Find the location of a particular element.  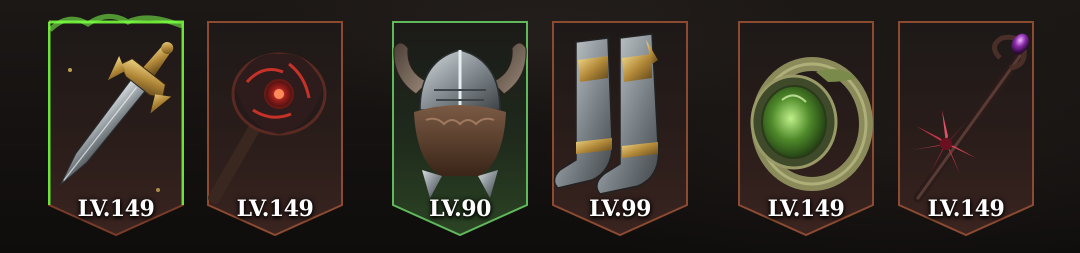

equipment-slot-ring: LV.149 is located at coordinates (806, 126).